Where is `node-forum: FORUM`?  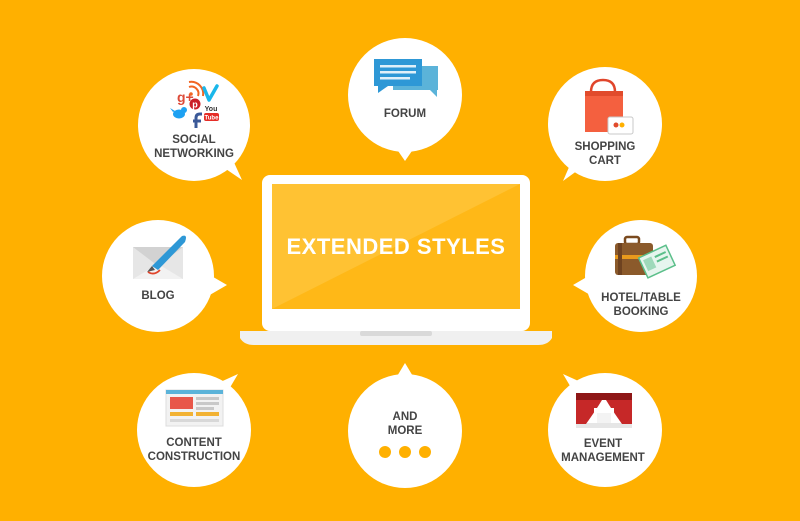
node-forum: FORUM is located at coordinates (405, 99).